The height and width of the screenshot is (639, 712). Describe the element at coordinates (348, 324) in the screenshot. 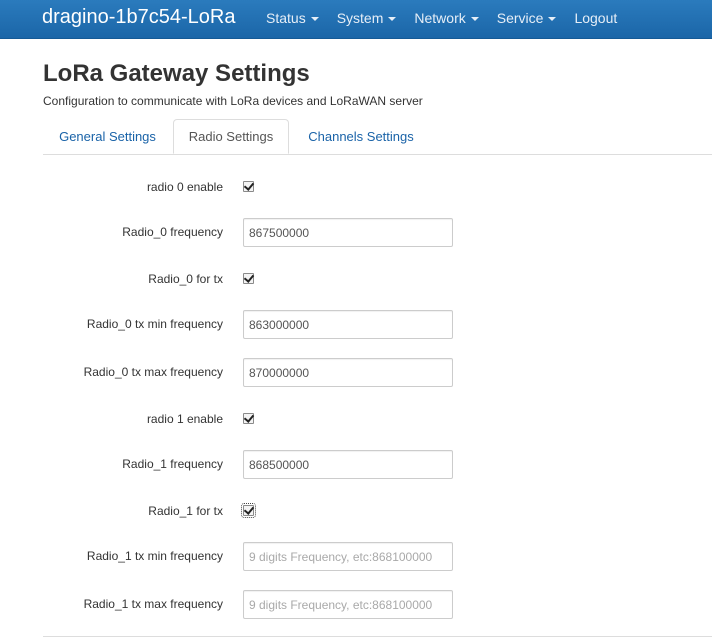

I see `radio0-tx-min-input` at that location.